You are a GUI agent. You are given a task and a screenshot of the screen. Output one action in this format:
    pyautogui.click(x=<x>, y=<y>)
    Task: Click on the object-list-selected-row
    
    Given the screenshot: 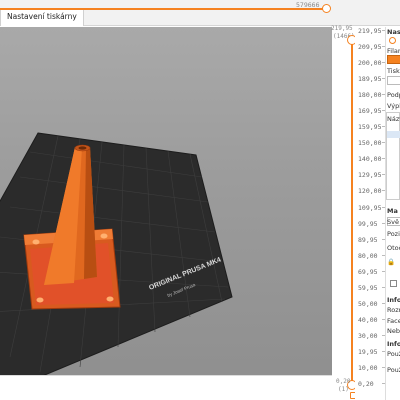 What is the action you would take?
    pyautogui.click(x=393, y=134)
    